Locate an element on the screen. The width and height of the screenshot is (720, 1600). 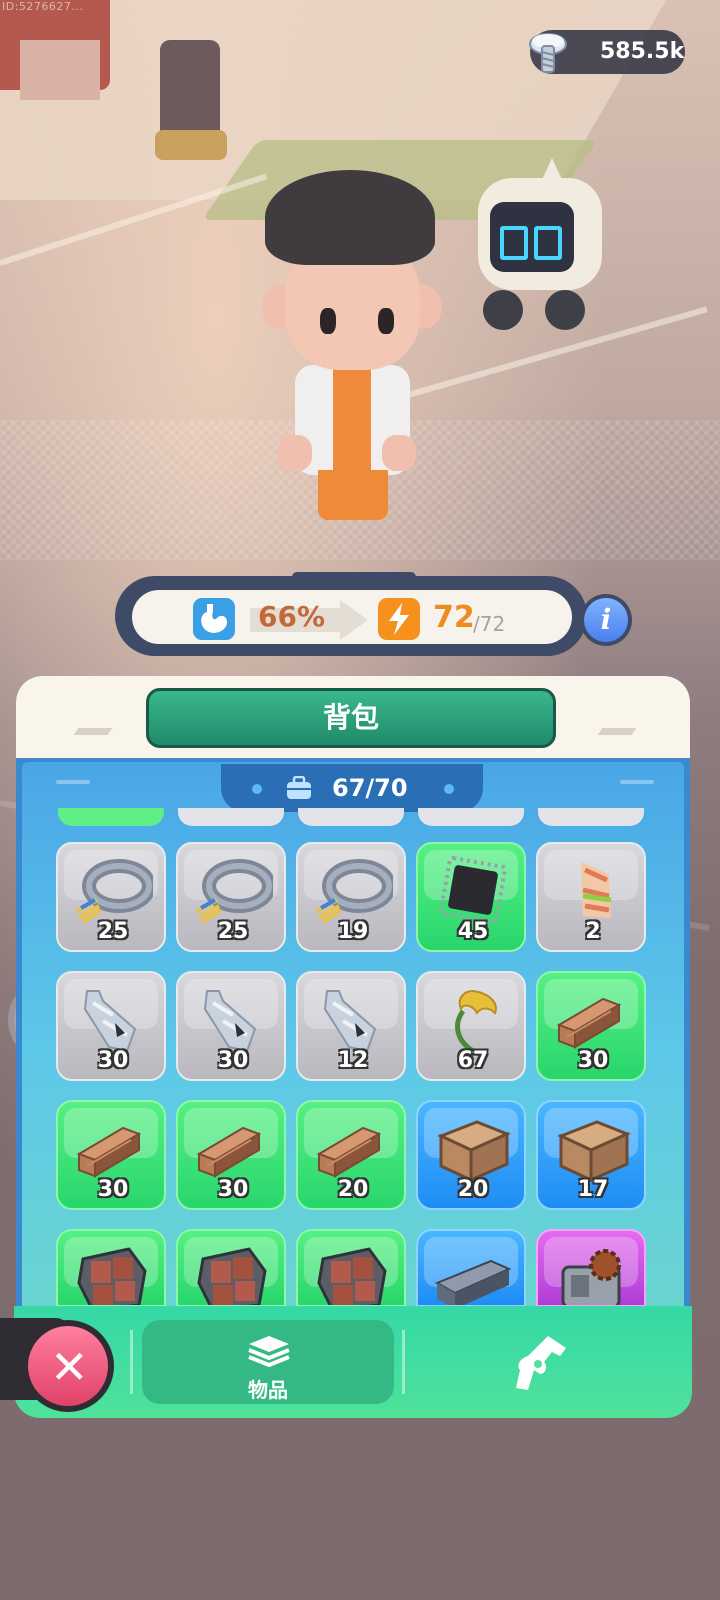
info-icon: i is located at coordinates (606, 620).